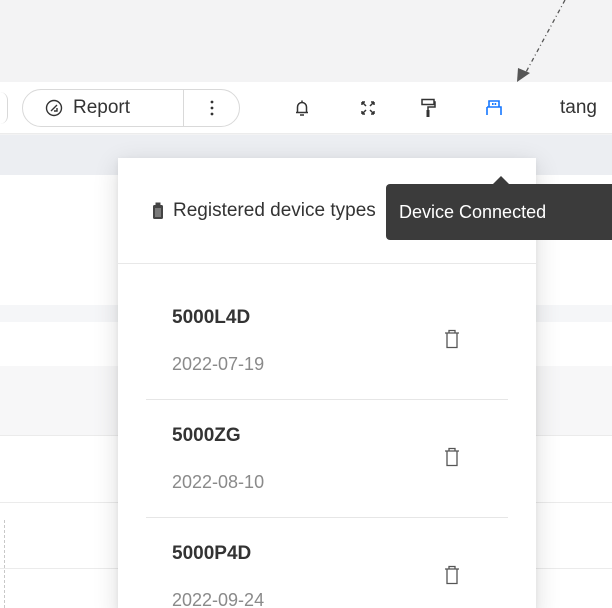 This screenshot has width=612, height=608. I want to click on device-date: 2022-09-24, so click(218, 599).